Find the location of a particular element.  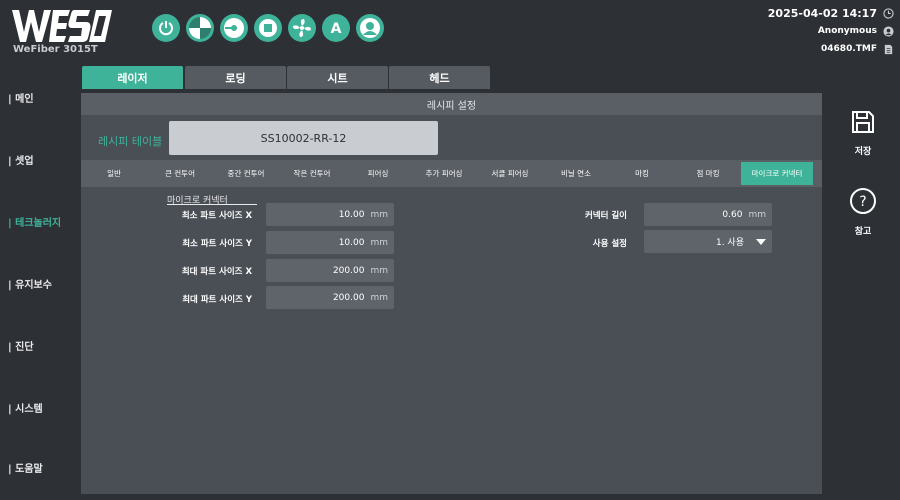

power-button is located at coordinates (166, 28).